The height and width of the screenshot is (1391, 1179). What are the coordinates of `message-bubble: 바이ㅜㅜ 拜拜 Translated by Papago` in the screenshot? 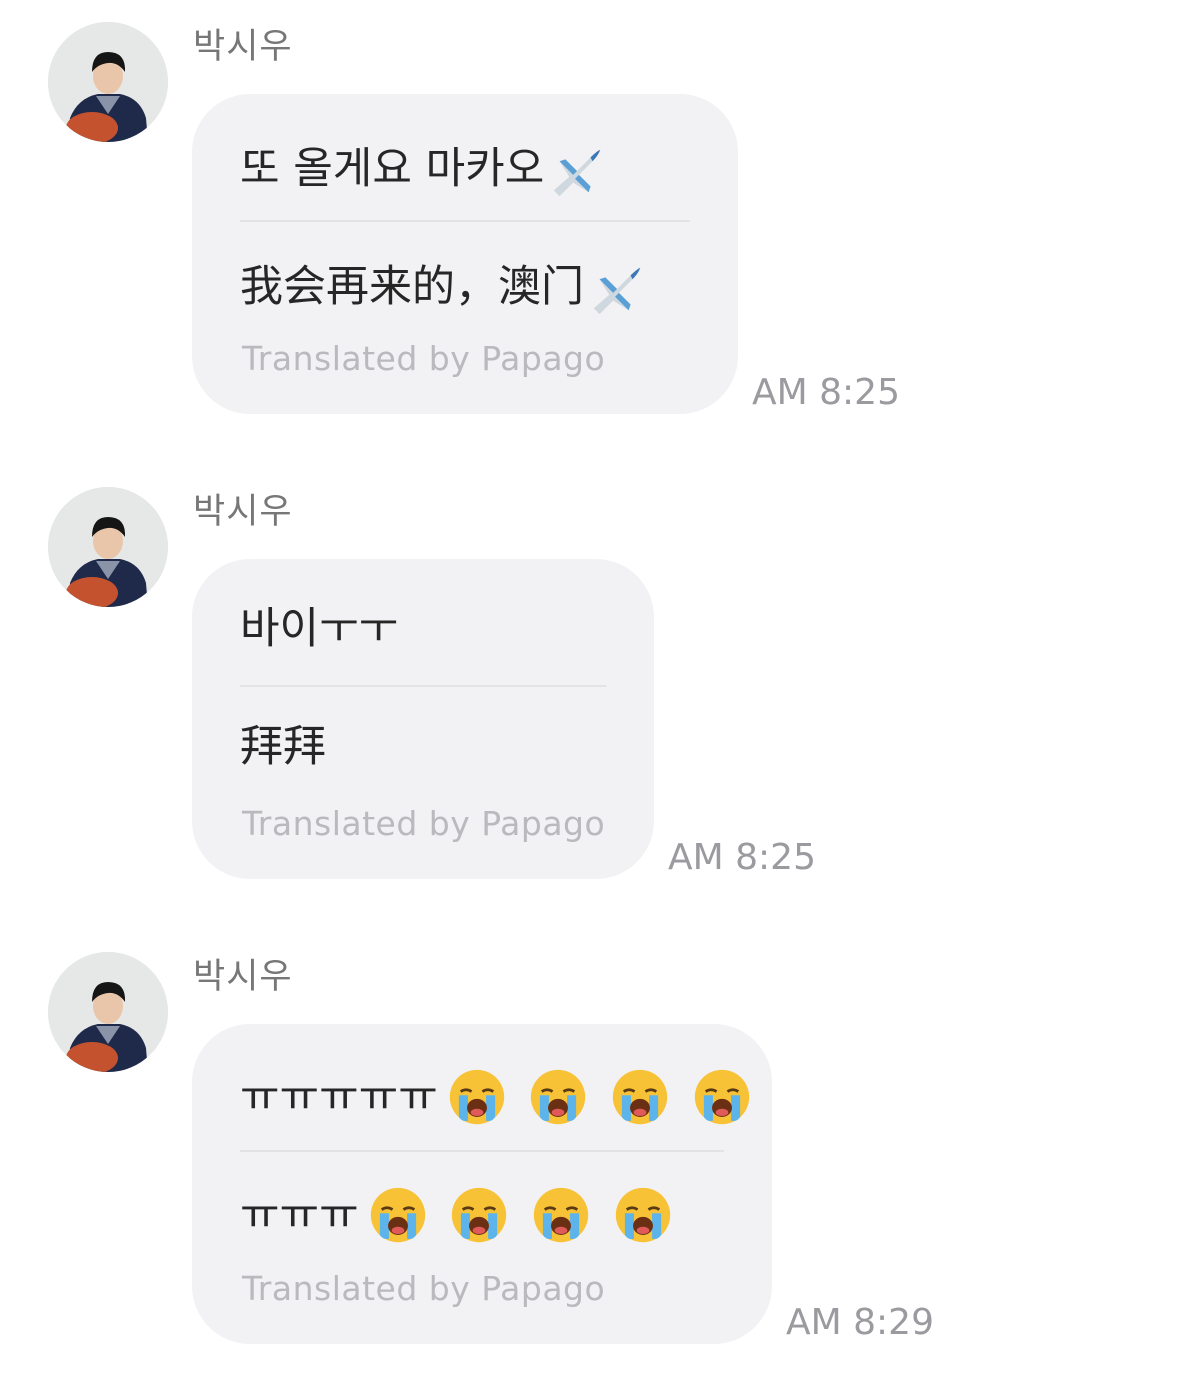 It's located at (423, 719).